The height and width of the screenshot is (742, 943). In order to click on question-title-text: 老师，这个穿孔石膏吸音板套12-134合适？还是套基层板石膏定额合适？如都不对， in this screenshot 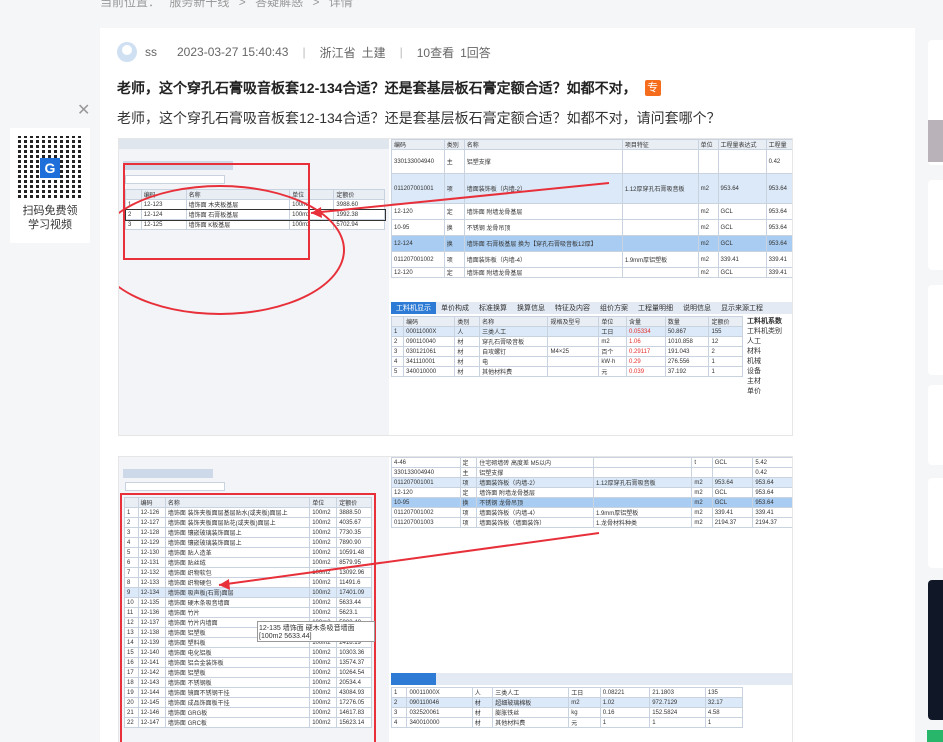, I will do `click(377, 88)`.